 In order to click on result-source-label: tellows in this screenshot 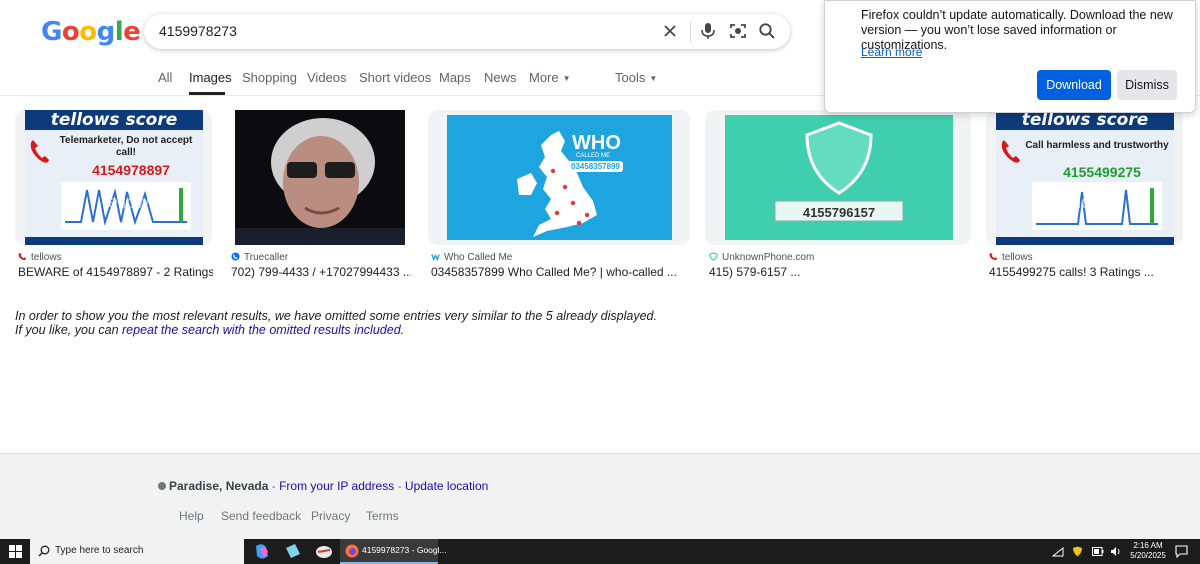, I will do `click(46, 257)`.